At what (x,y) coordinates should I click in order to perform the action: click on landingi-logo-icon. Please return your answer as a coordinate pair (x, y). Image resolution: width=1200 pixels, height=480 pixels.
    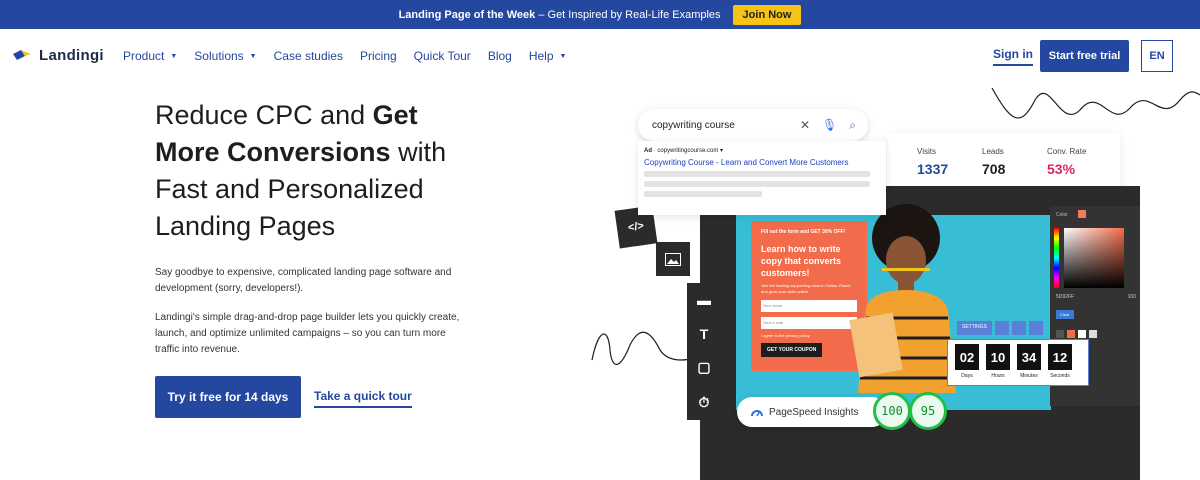
    Looking at the image, I should click on (22, 54).